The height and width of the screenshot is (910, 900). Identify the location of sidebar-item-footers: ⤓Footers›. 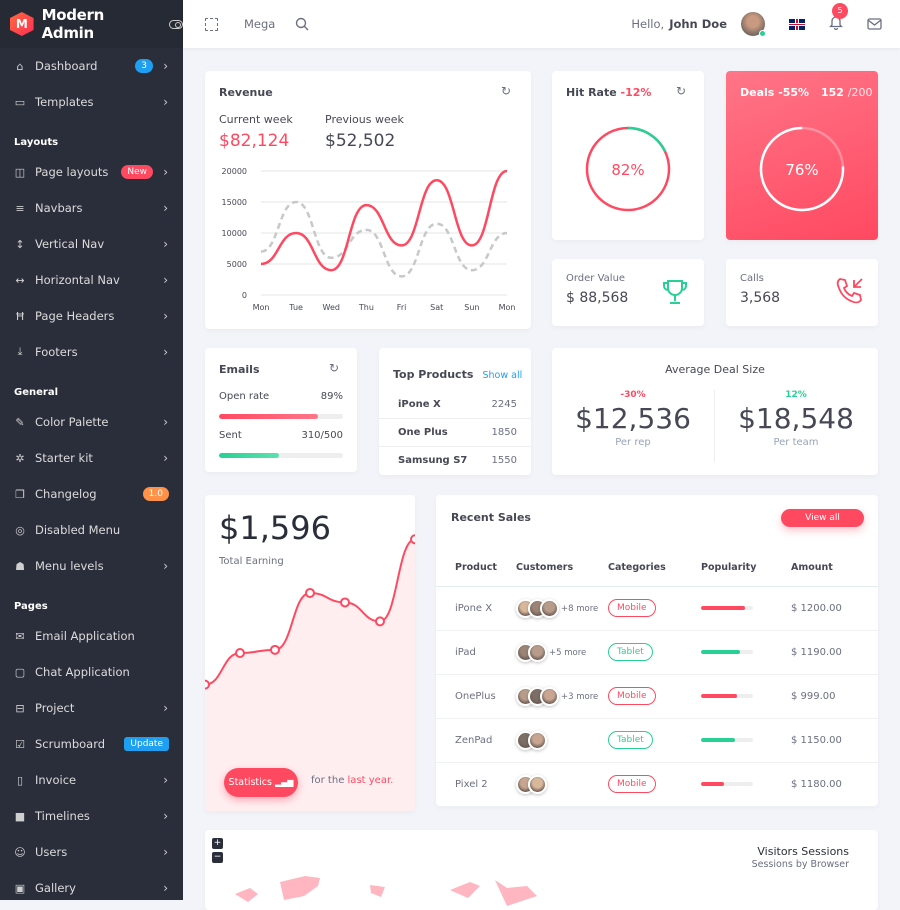
(91, 352).